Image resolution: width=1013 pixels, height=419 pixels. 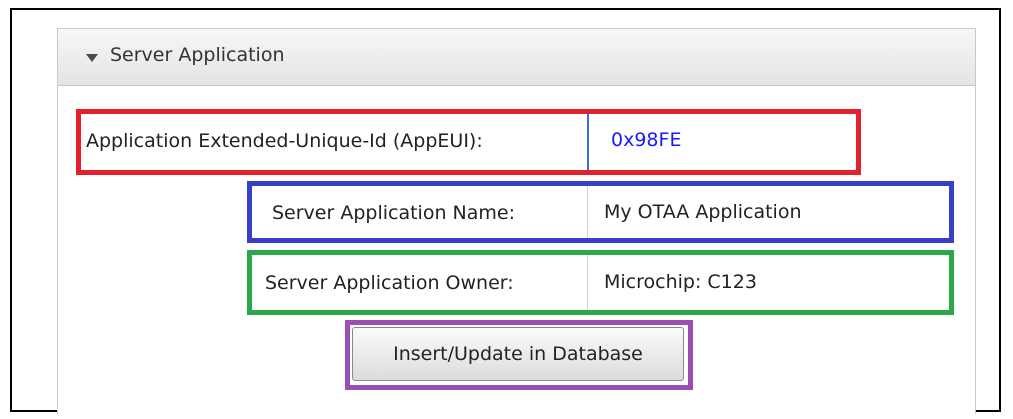 I want to click on panel-title: Server Application, so click(x=197, y=55).